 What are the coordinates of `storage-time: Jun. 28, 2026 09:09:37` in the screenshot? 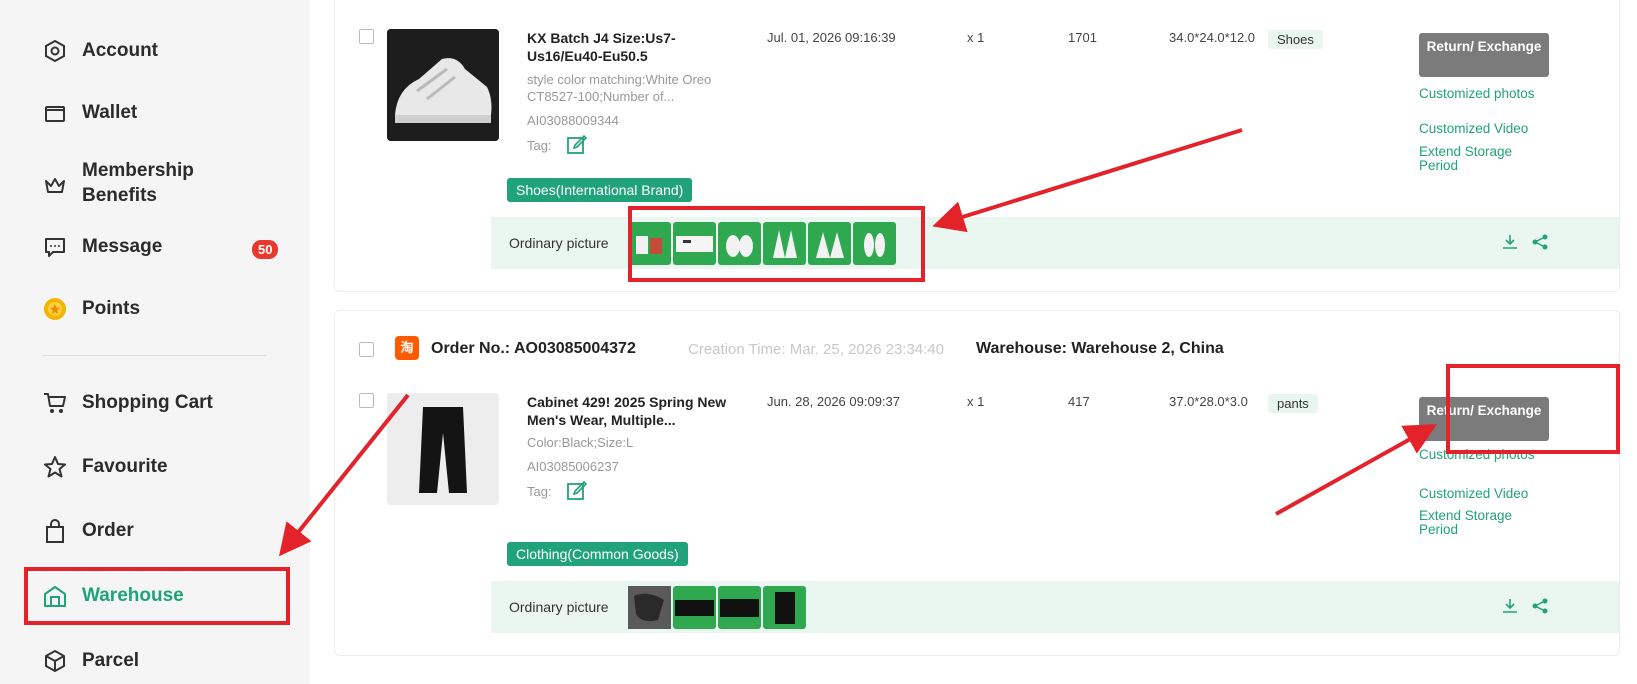 It's located at (834, 401).